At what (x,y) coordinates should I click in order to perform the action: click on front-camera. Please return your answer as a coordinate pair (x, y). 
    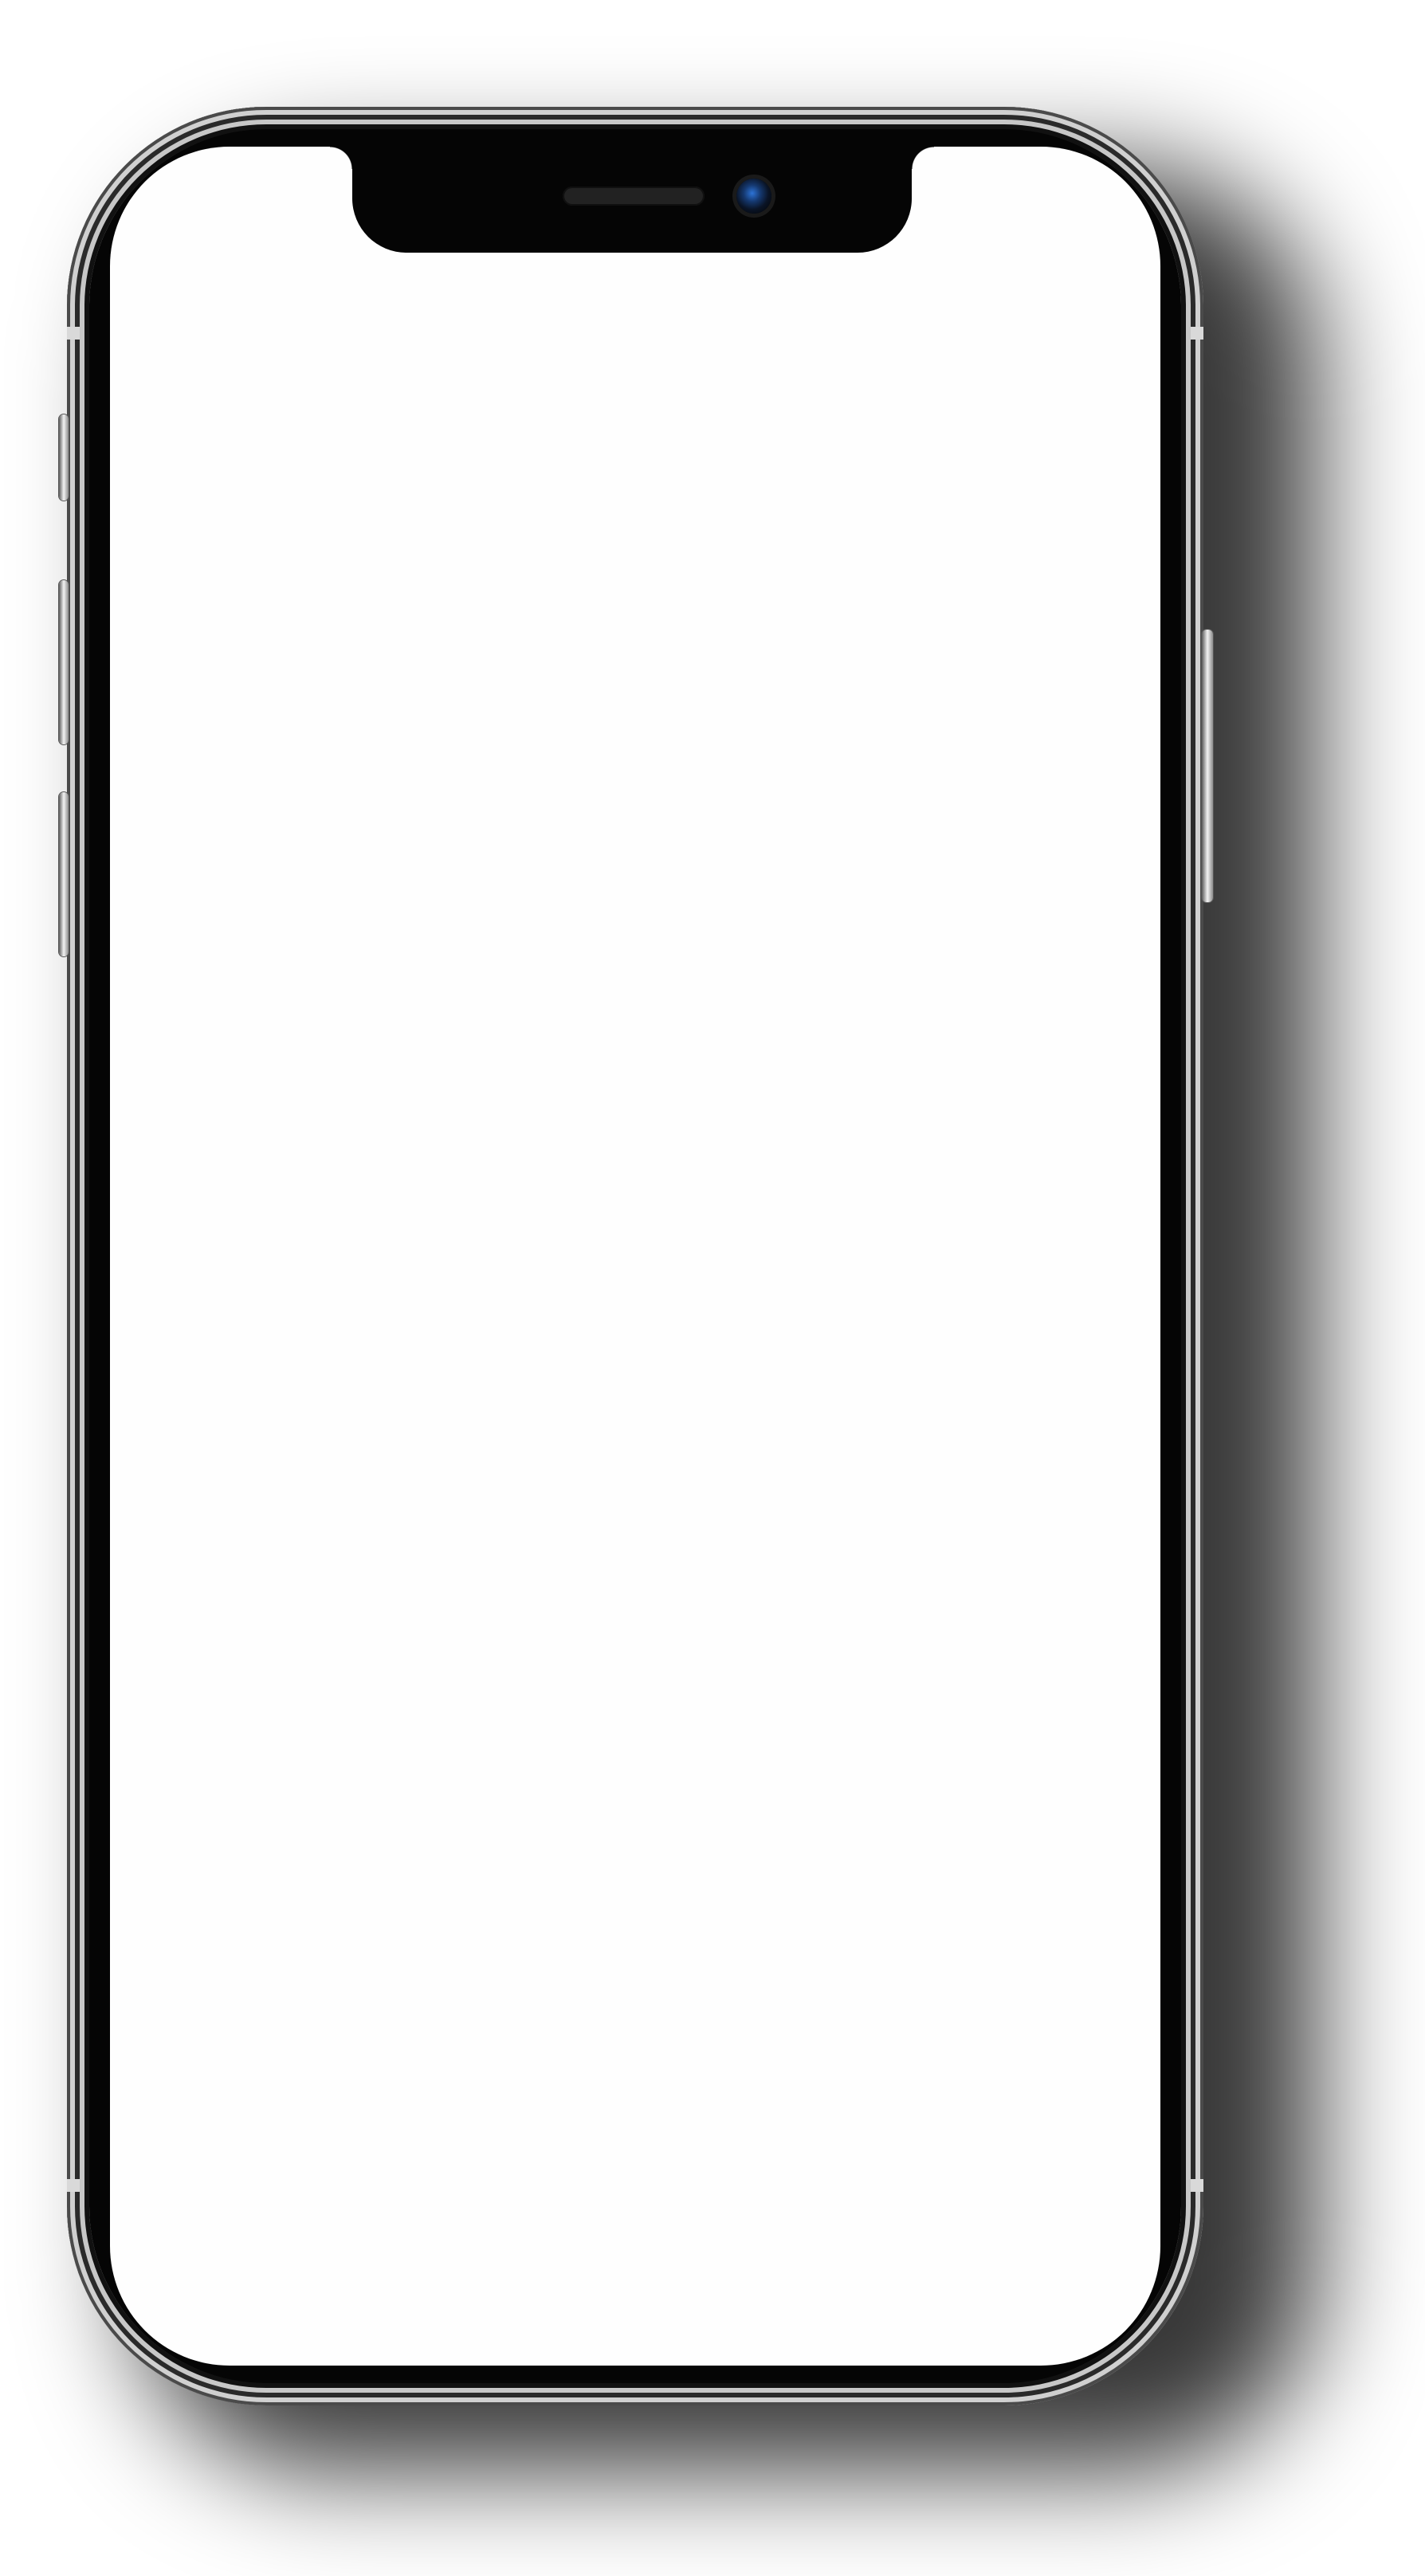
    Looking at the image, I should click on (754, 196).